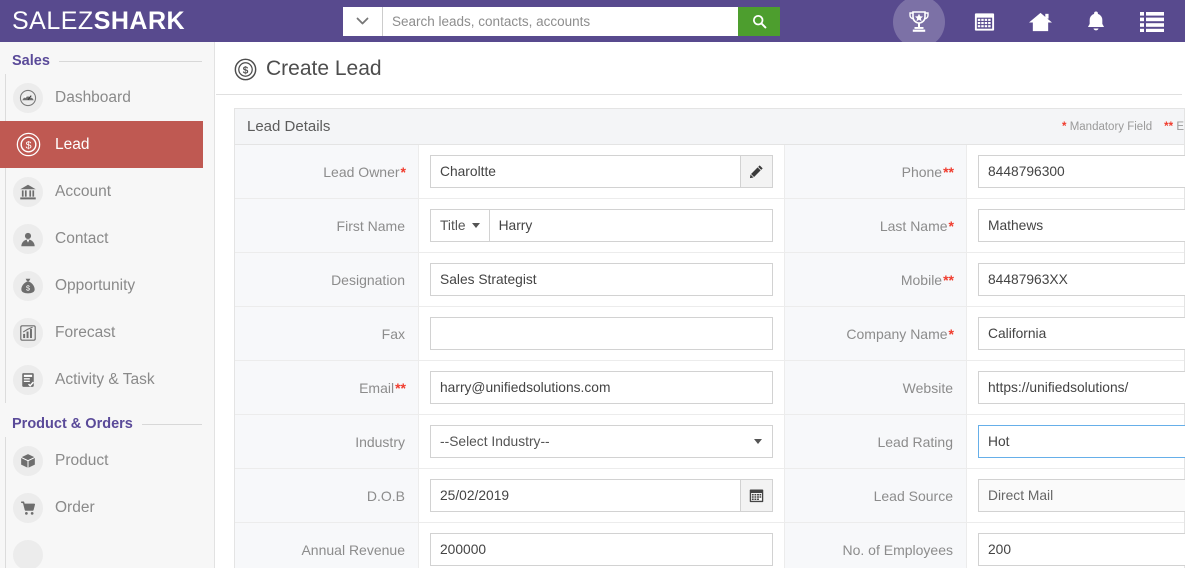 This screenshot has width=1185, height=568. I want to click on sidebar-item-activity-task: Activity & Task, so click(110, 379).